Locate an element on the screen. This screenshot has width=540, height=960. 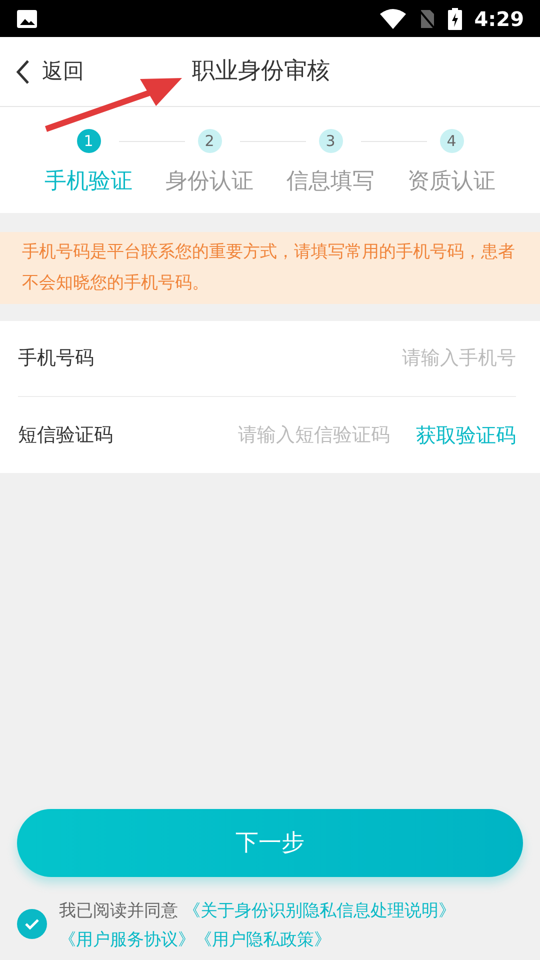
field-label: 手机号码 is located at coordinates (56, 359).